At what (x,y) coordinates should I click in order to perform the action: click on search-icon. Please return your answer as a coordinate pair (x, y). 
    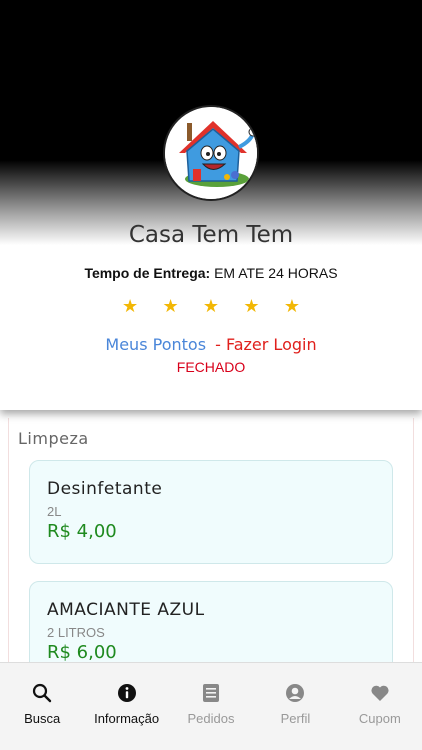
    Looking at the image, I should click on (42, 693).